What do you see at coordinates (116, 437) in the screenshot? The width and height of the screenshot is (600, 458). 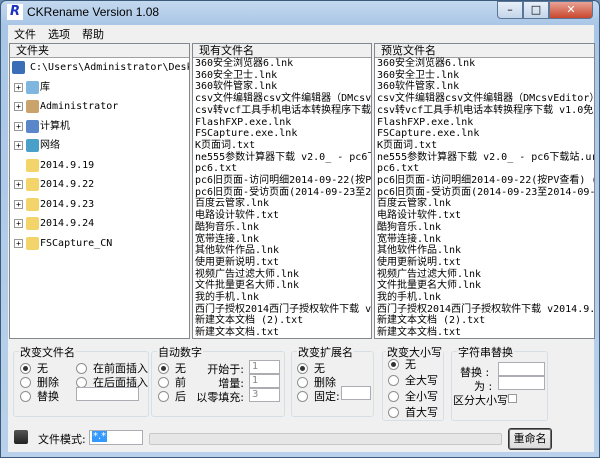 I see `pattern-input: *.*` at bounding box center [116, 437].